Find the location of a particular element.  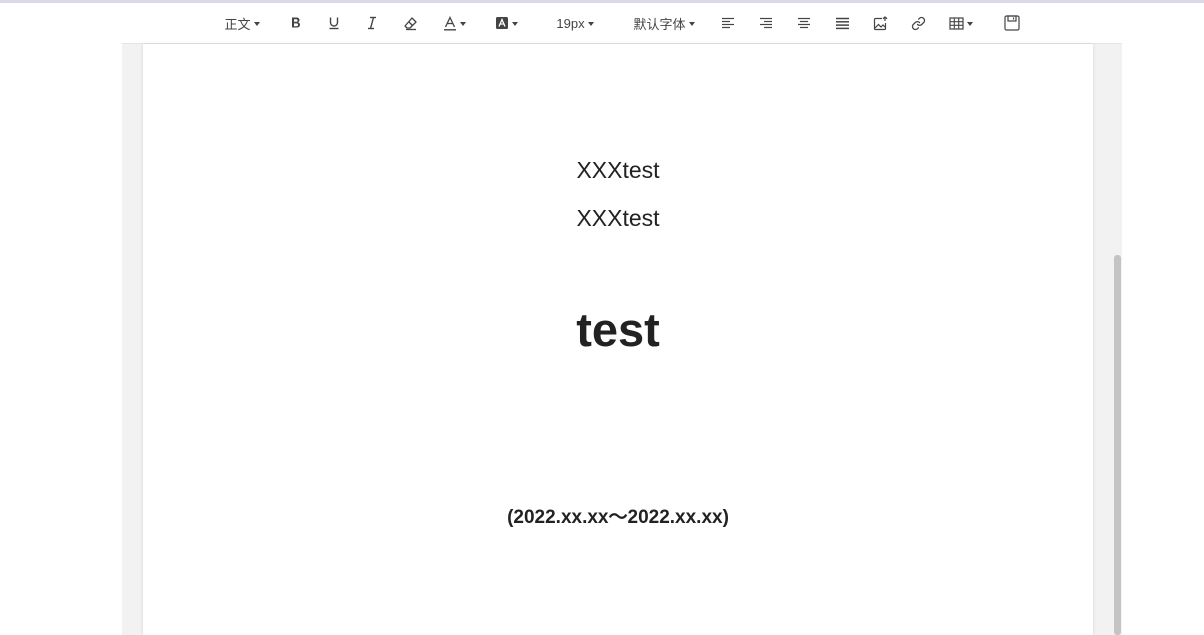

save-button is located at coordinates (1012, 23).